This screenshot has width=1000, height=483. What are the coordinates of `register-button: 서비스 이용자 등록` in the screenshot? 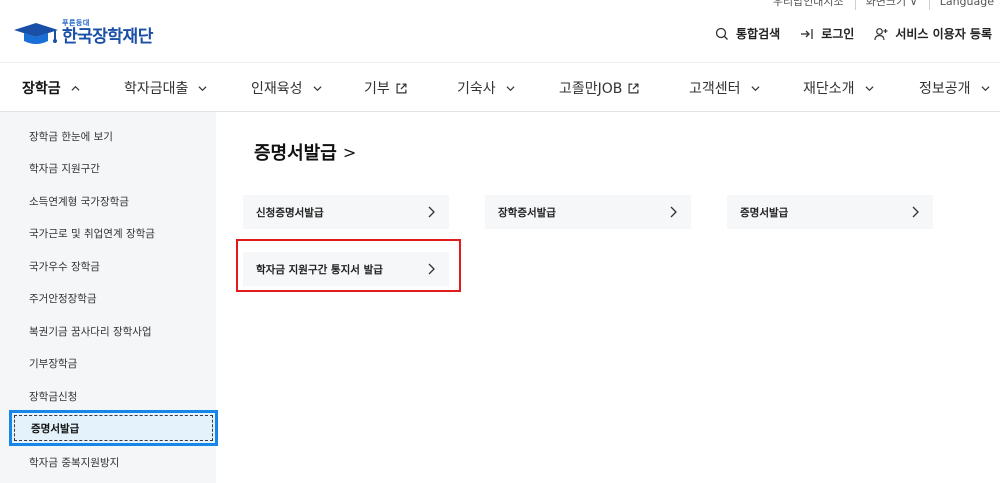 It's located at (933, 33).